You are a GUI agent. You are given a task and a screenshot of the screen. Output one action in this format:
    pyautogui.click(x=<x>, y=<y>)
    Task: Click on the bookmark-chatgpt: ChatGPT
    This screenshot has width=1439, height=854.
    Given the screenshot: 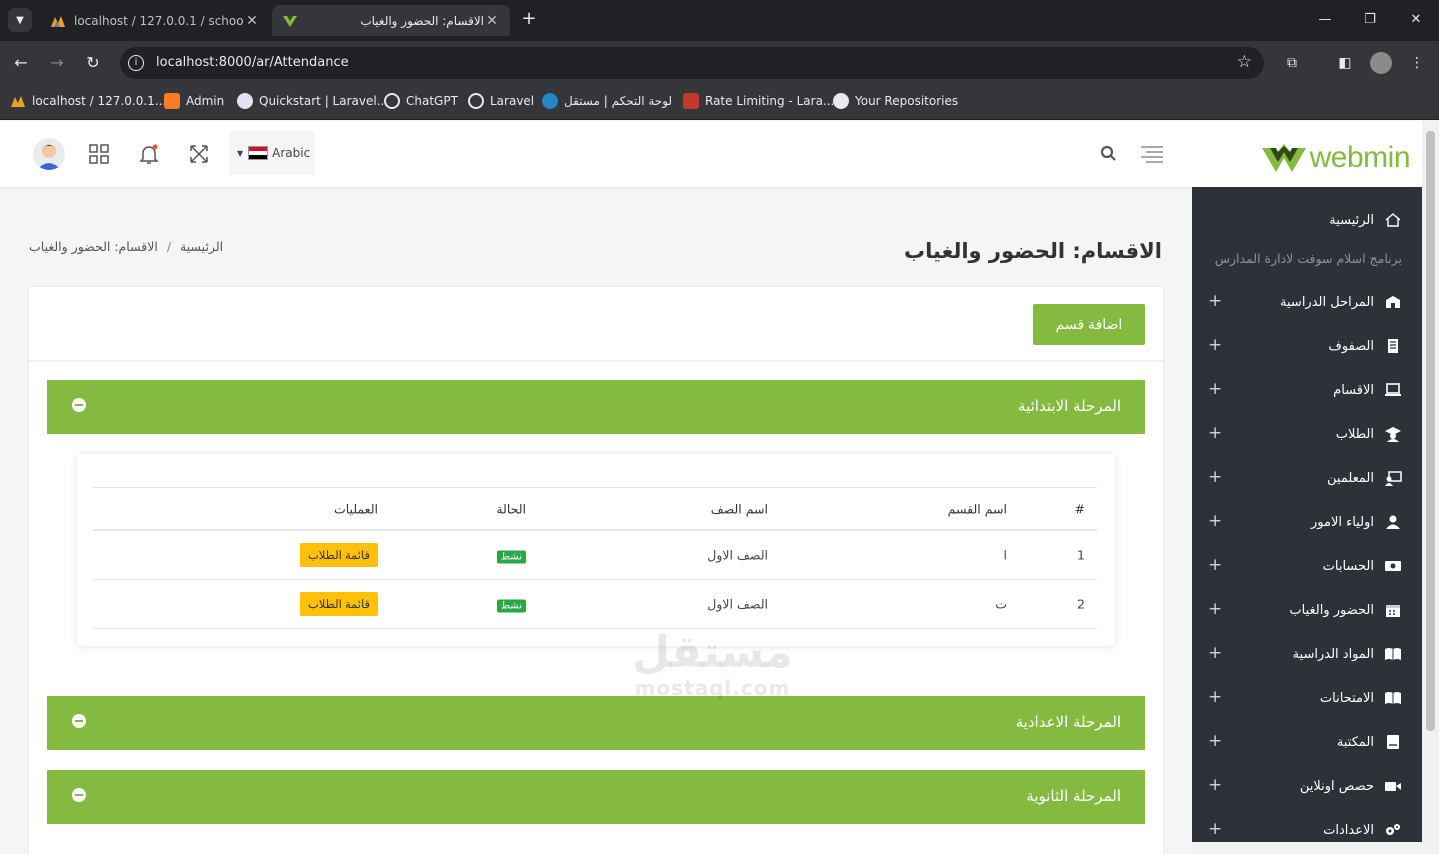 What is the action you would take?
    pyautogui.click(x=421, y=101)
    